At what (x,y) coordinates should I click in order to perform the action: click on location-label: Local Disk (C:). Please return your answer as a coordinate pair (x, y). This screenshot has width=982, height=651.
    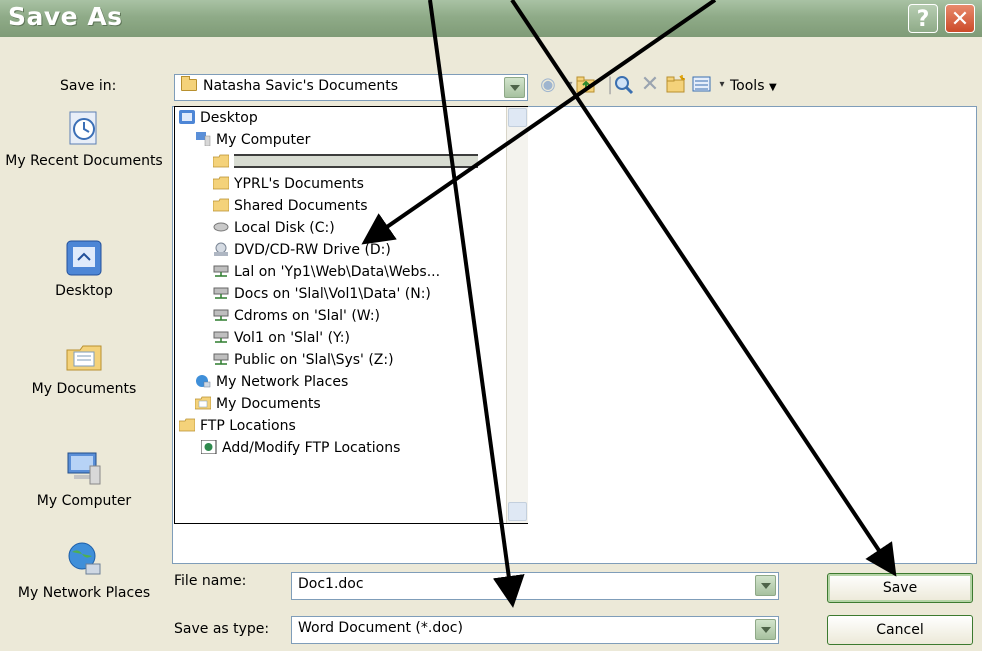
    Looking at the image, I should click on (284, 228).